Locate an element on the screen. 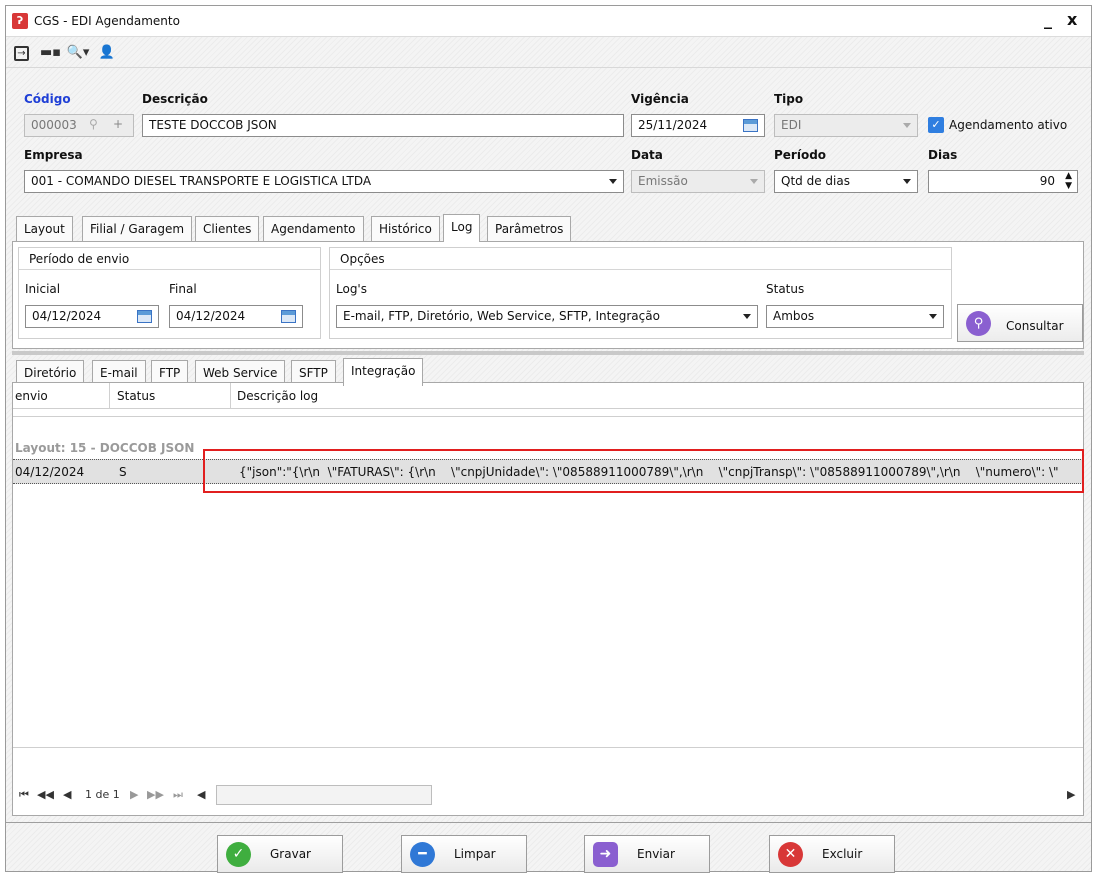  gravar-button: ✓ Gravar is located at coordinates (280, 854).